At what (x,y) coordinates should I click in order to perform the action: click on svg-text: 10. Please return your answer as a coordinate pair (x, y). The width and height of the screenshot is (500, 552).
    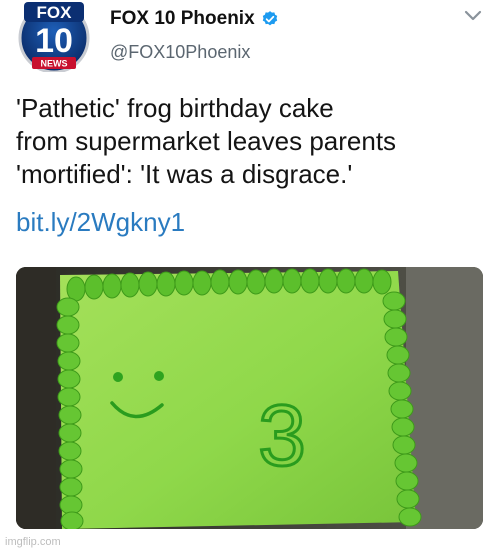
    Looking at the image, I should click on (54, 41).